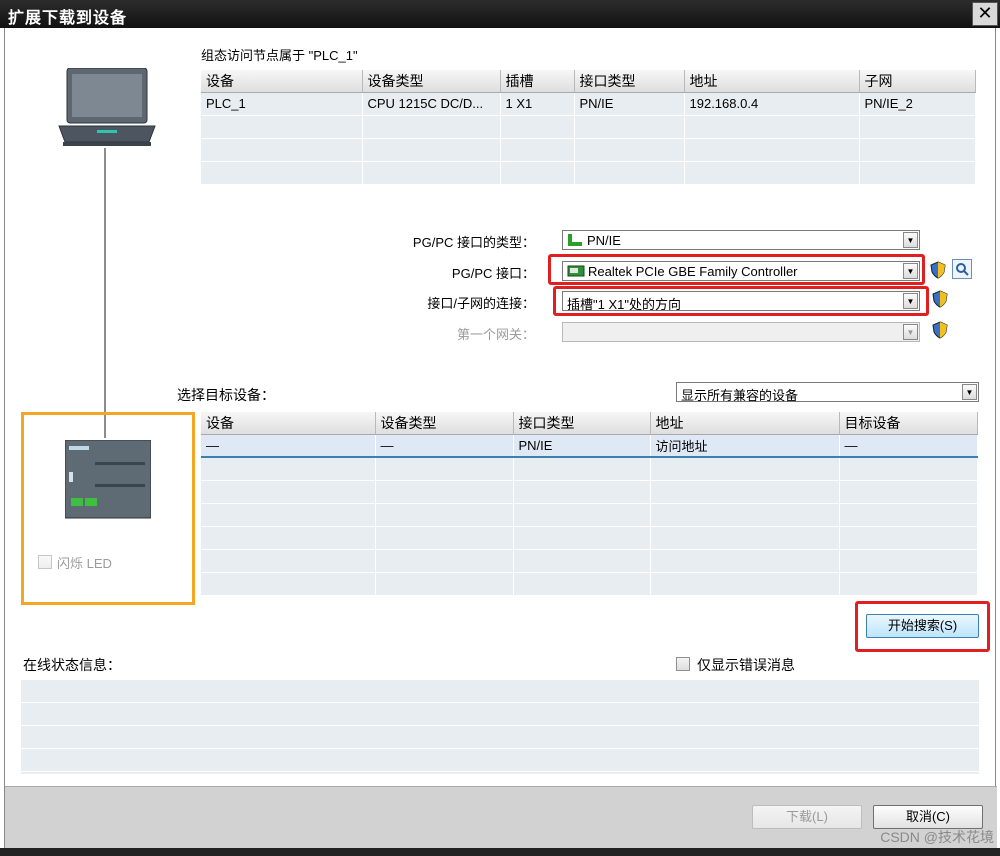 The width and height of the screenshot is (1000, 856). What do you see at coordinates (736, 269) in the screenshot?
I see `pgpc-interface-highlight` at bounding box center [736, 269].